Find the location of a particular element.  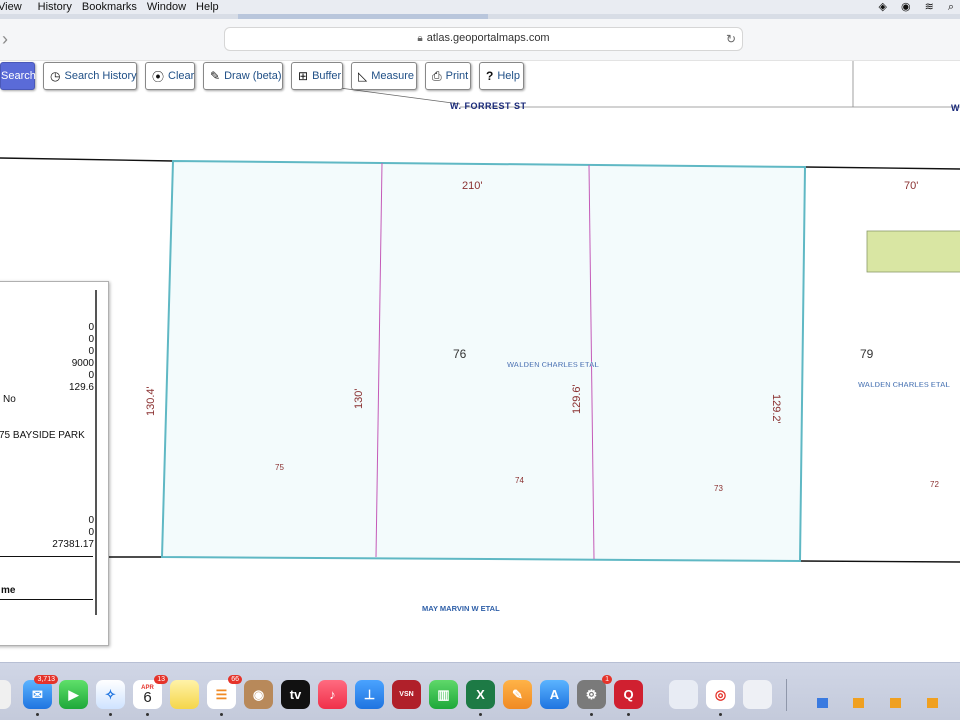

menu-help: Help is located at coordinates (212, 7).